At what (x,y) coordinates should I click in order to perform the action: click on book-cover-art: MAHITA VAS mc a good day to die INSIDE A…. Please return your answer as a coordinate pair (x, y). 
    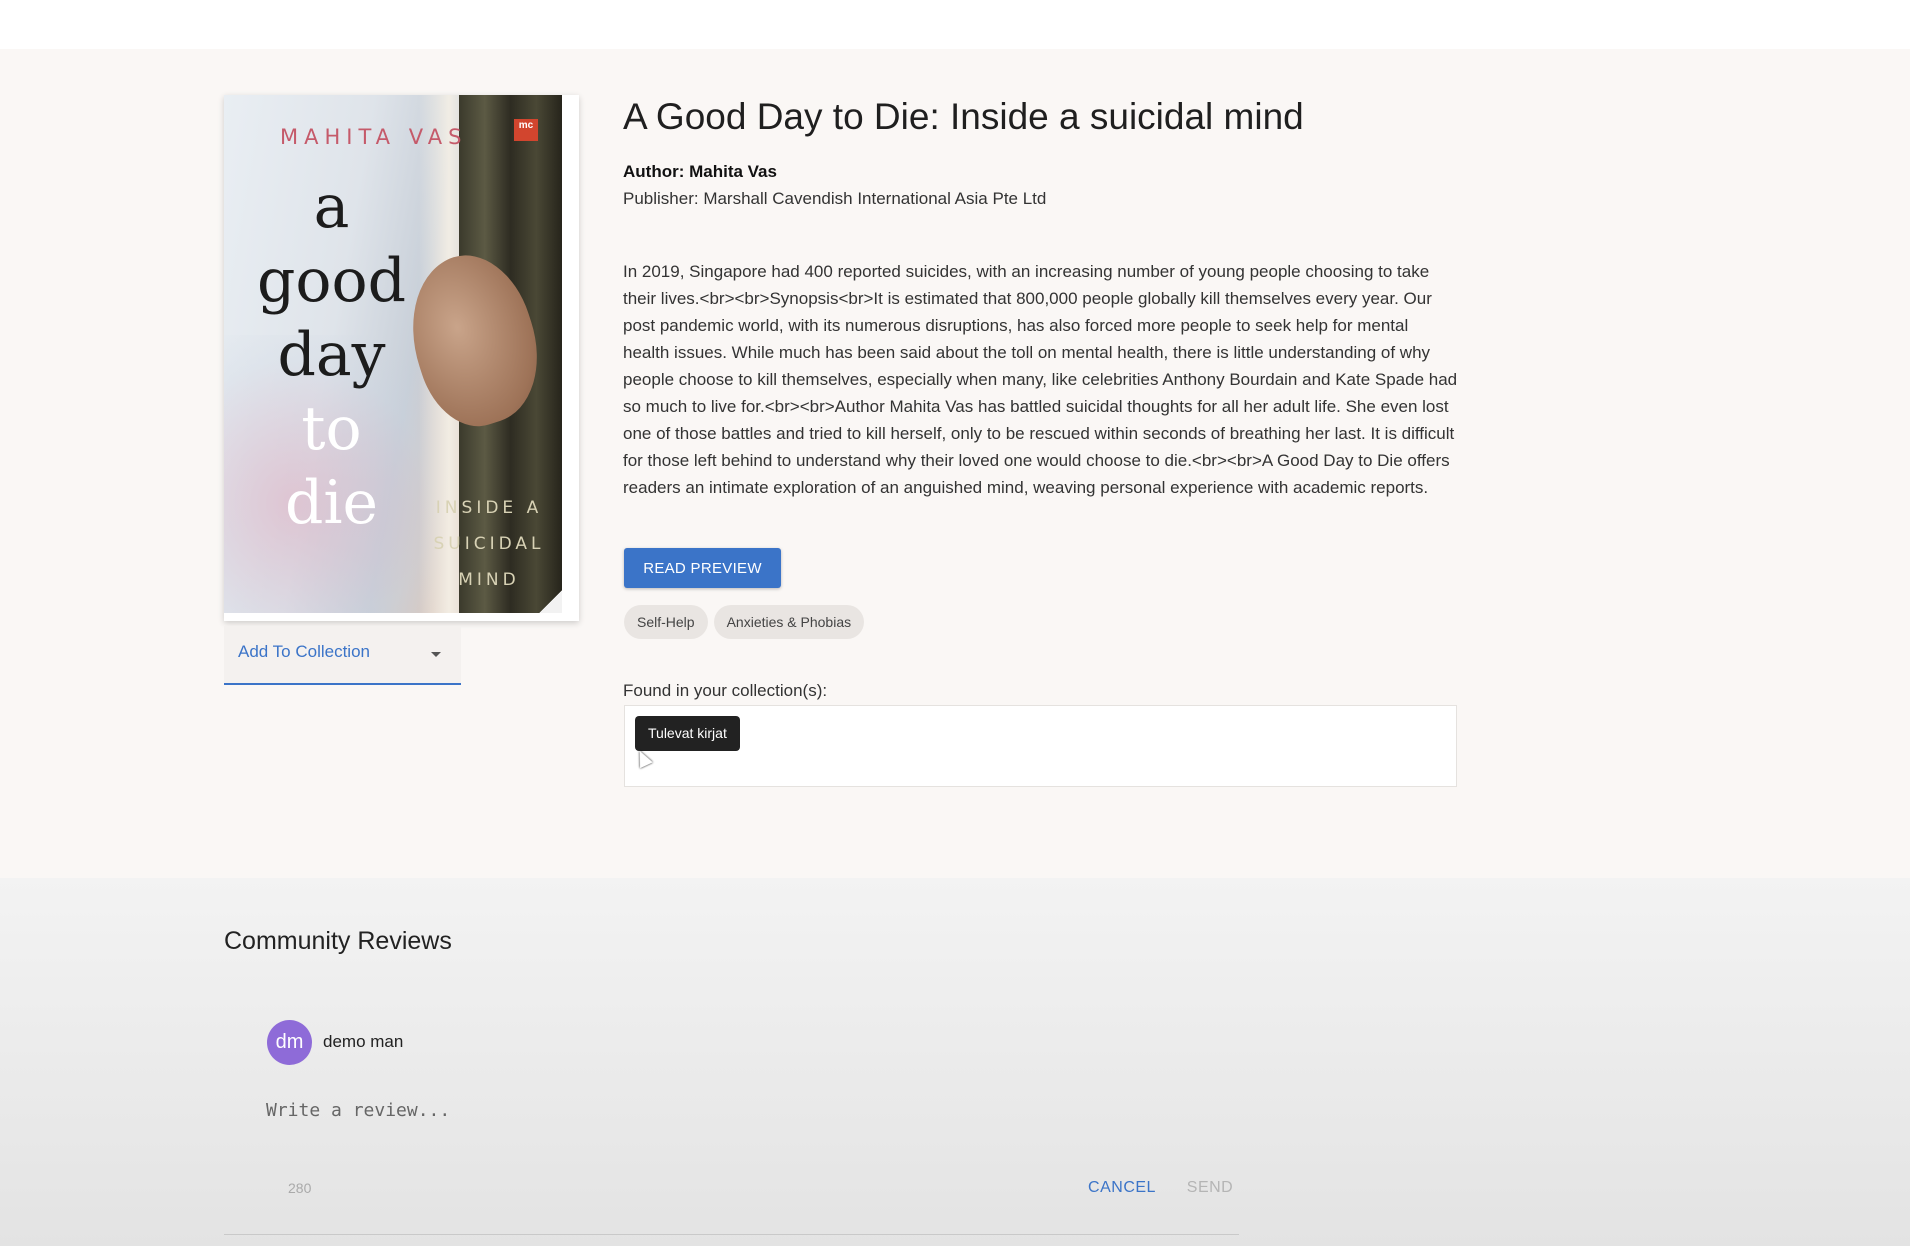
    Looking at the image, I should click on (393, 354).